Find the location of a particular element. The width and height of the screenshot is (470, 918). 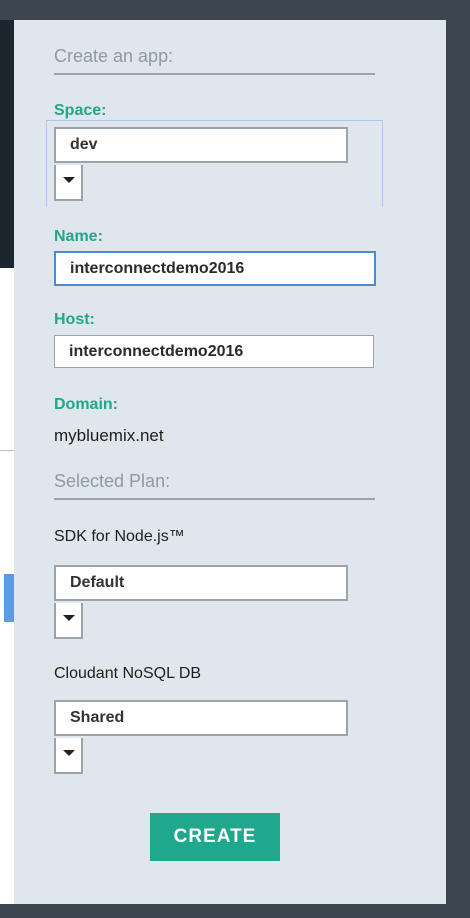

cloudant-plan-label: Cloudant NoSQL DB is located at coordinates (128, 673).